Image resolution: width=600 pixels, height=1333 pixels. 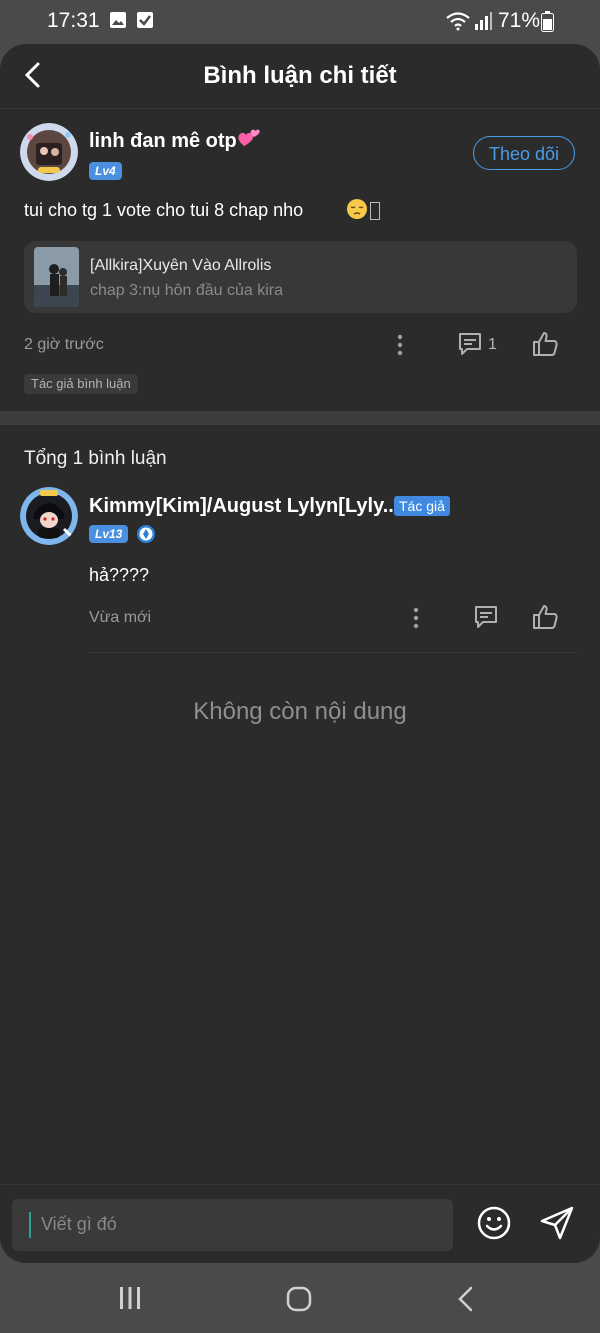 What do you see at coordinates (119, 575) in the screenshot?
I see `reply-text: hả????` at bounding box center [119, 575].